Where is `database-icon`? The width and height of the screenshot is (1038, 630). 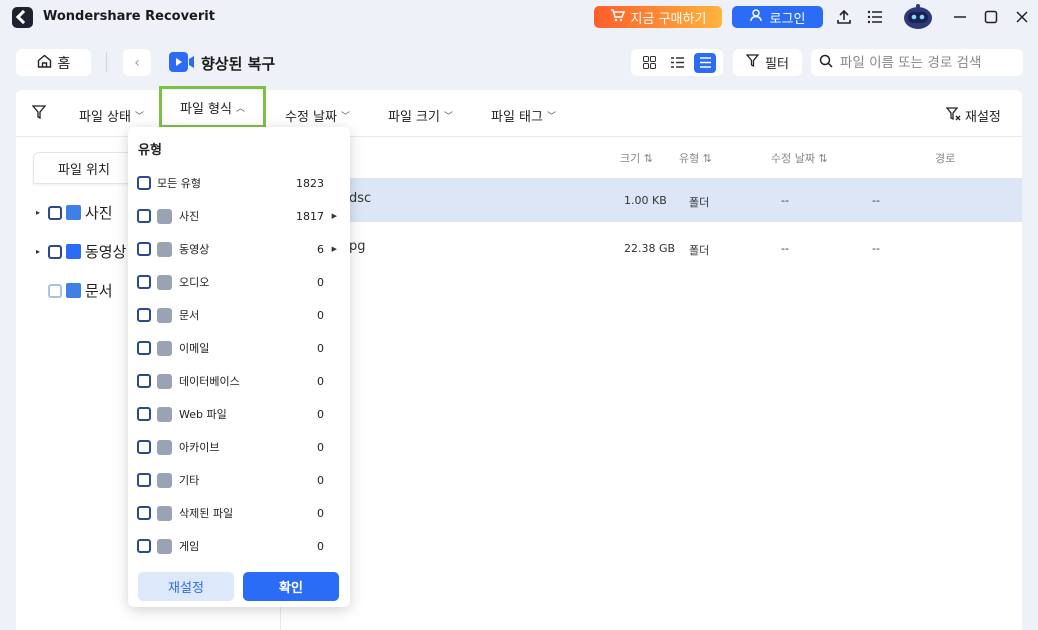 database-icon is located at coordinates (164, 381).